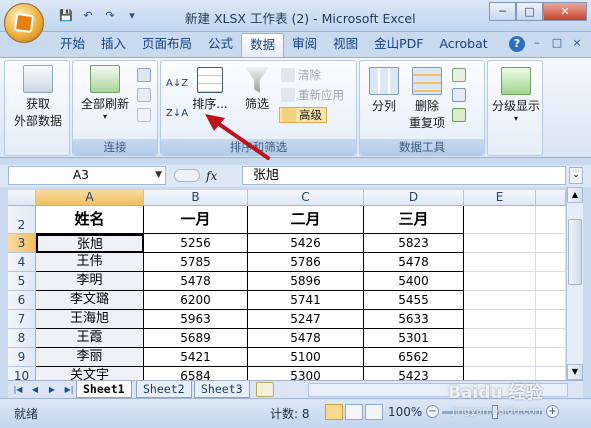 This screenshot has height=428, width=591. What do you see at coordinates (500, 198) in the screenshot?
I see `column-header-e: E` at bounding box center [500, 198].